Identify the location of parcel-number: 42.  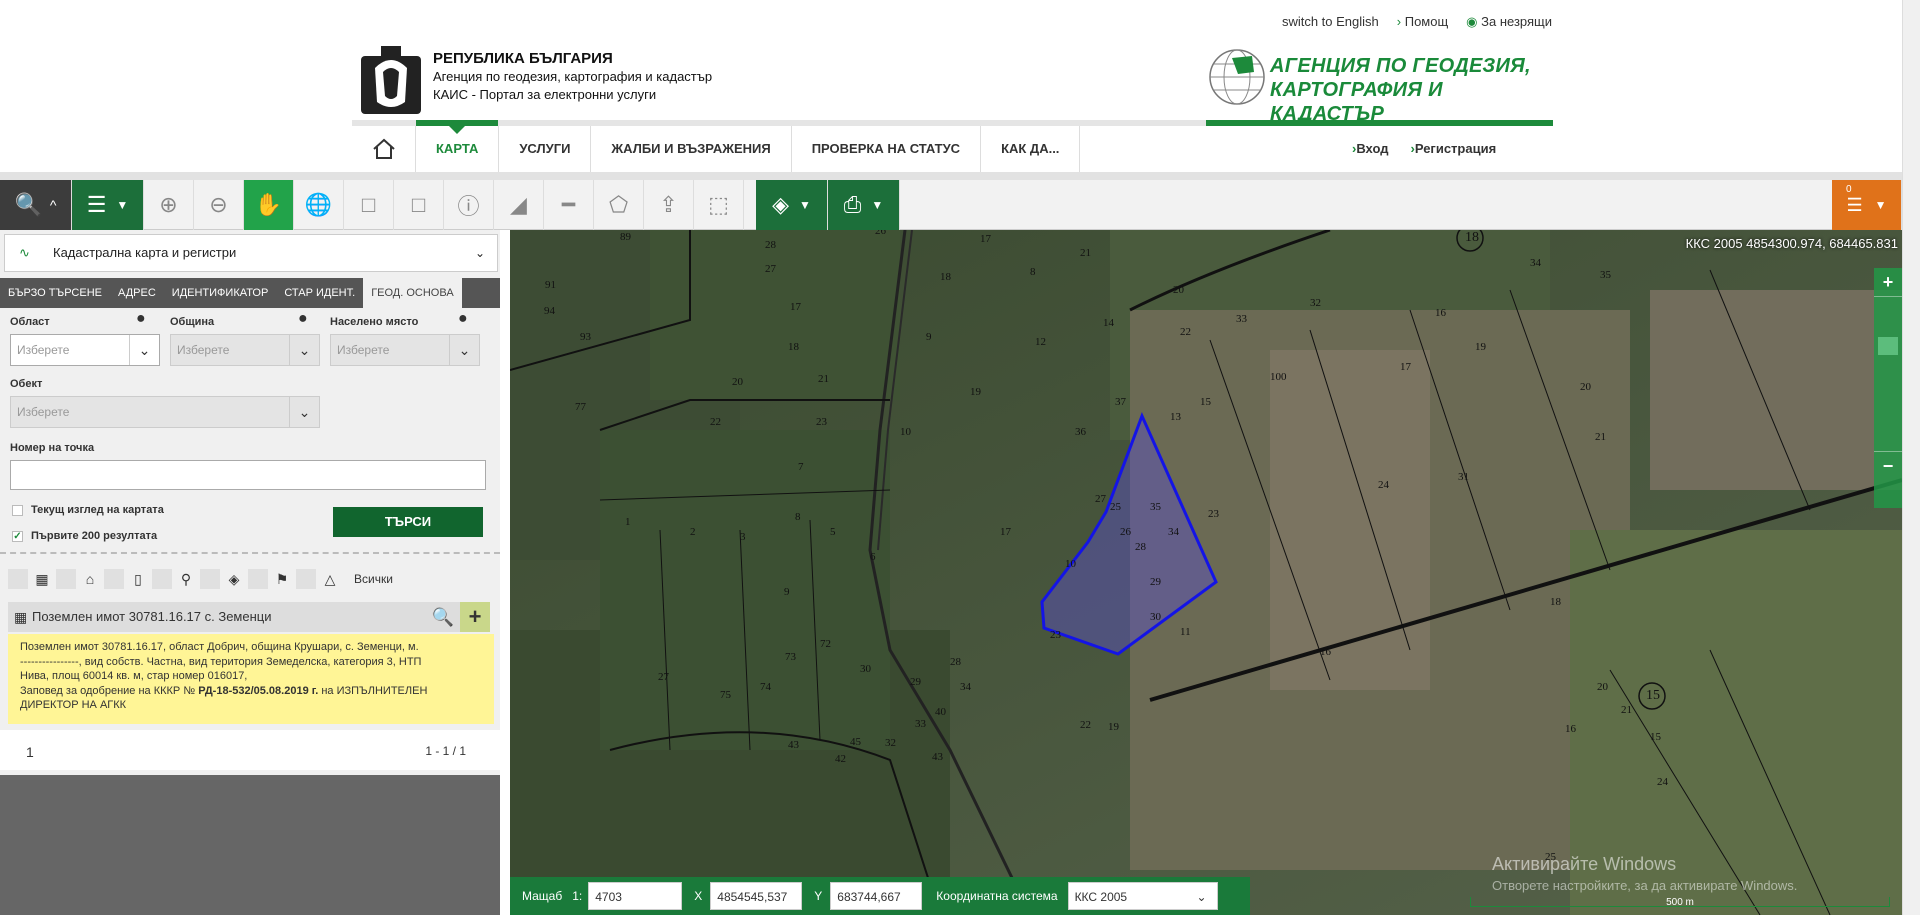
(840, 759).